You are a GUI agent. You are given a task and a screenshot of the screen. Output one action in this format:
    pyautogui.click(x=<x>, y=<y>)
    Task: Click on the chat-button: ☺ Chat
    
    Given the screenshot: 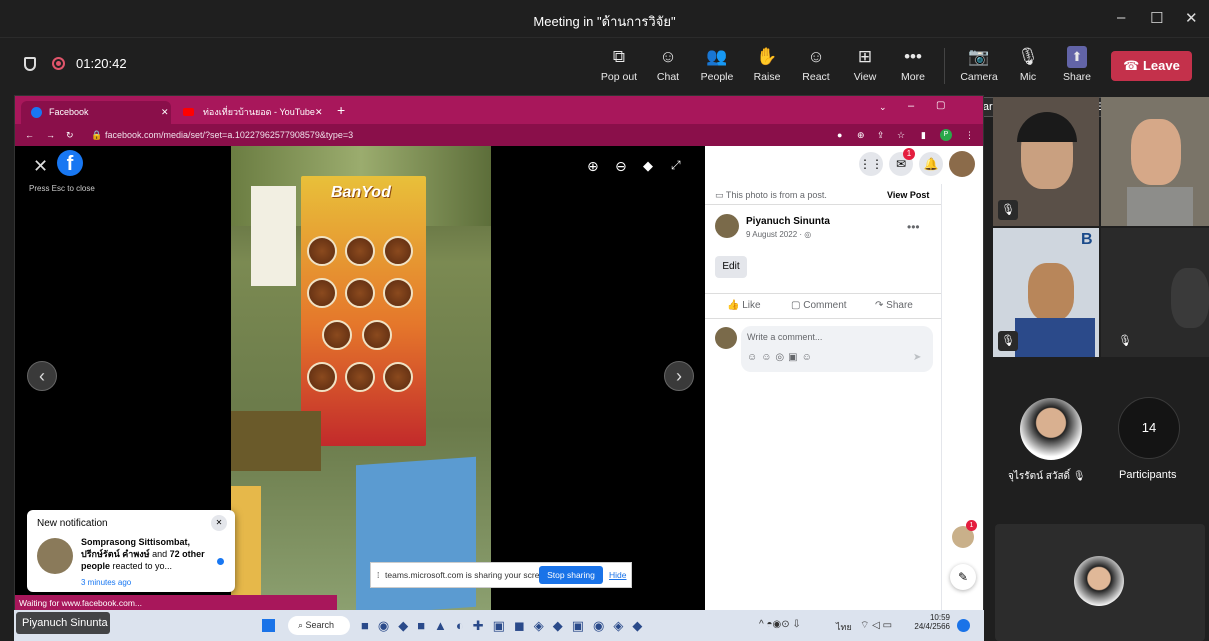 What is the action you would take?
    pyautogui.click(x=668, y=64)
    